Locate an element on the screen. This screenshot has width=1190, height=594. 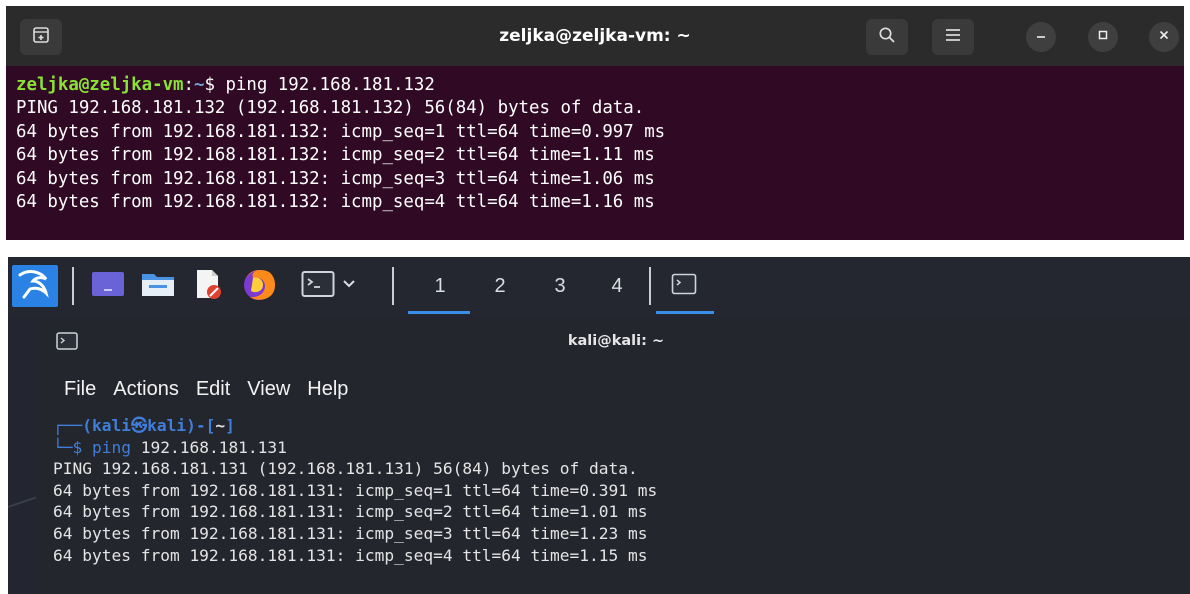
terminal-launcher-button is located at coordinates (329, 286).